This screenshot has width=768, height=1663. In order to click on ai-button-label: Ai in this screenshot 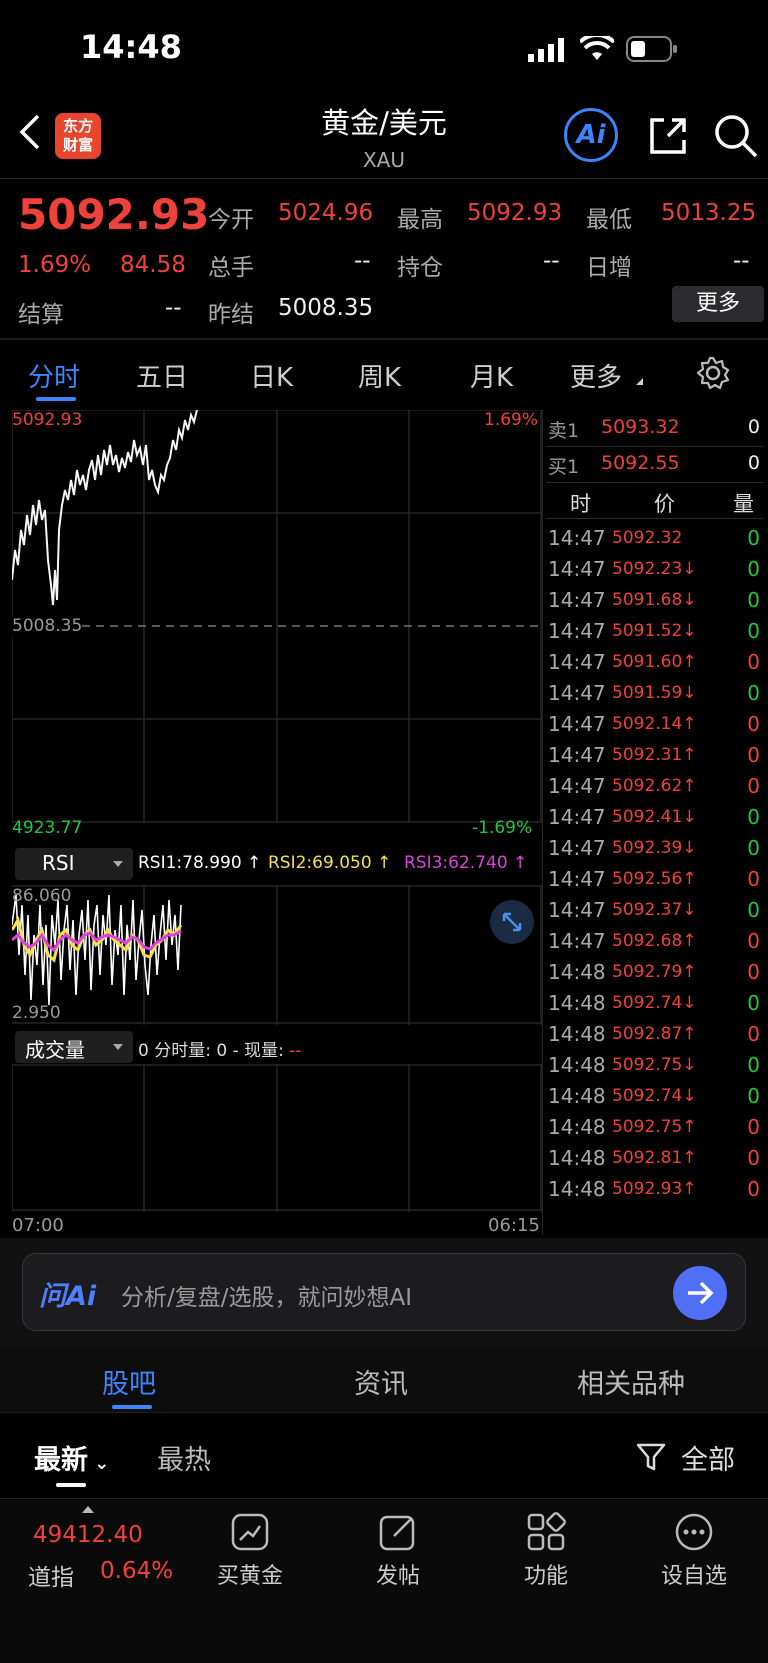, I will do `click(591, 135)`.